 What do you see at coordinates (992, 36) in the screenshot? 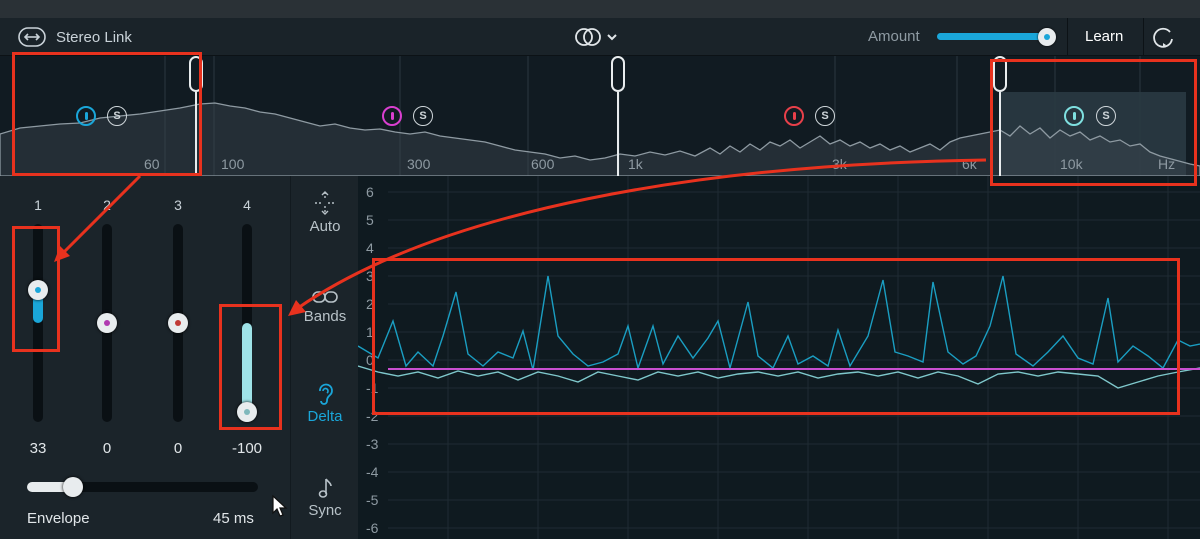
I see `amount-slider-fill` at bounding box center [992, 36].